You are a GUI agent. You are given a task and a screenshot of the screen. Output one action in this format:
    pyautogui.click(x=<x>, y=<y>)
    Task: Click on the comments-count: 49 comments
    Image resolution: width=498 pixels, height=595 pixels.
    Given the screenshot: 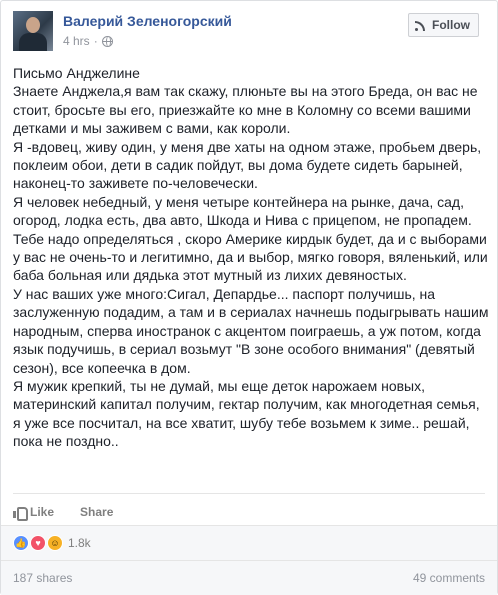 What is the action you would take?
    pyautogui.click(x=449, y=578)
    